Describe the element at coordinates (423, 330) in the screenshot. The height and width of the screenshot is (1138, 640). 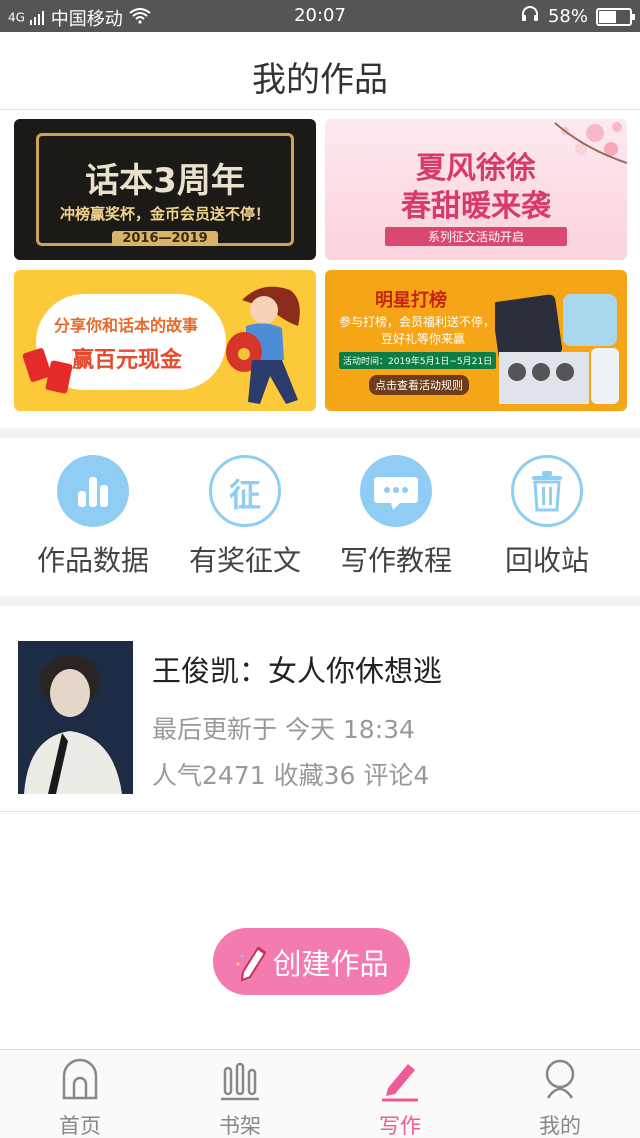
I see `banner-subtitle: 参与打榜，会员福利送不停，爱豆好礼等你来赢` at that location.